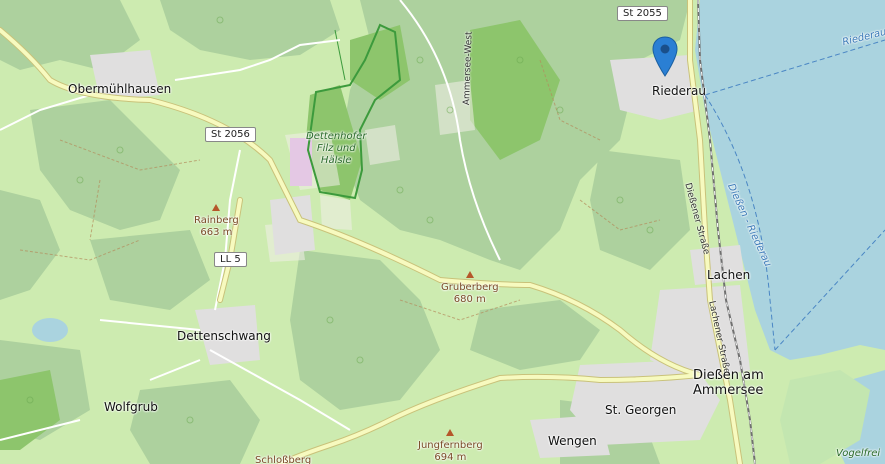 The height and width of the screenshot is (464, 885). What do you see at coordinates (336, 136) in the screenshot?
I see `reserve-label-line1: Dettenhofer` at bounding box center [336, 136].